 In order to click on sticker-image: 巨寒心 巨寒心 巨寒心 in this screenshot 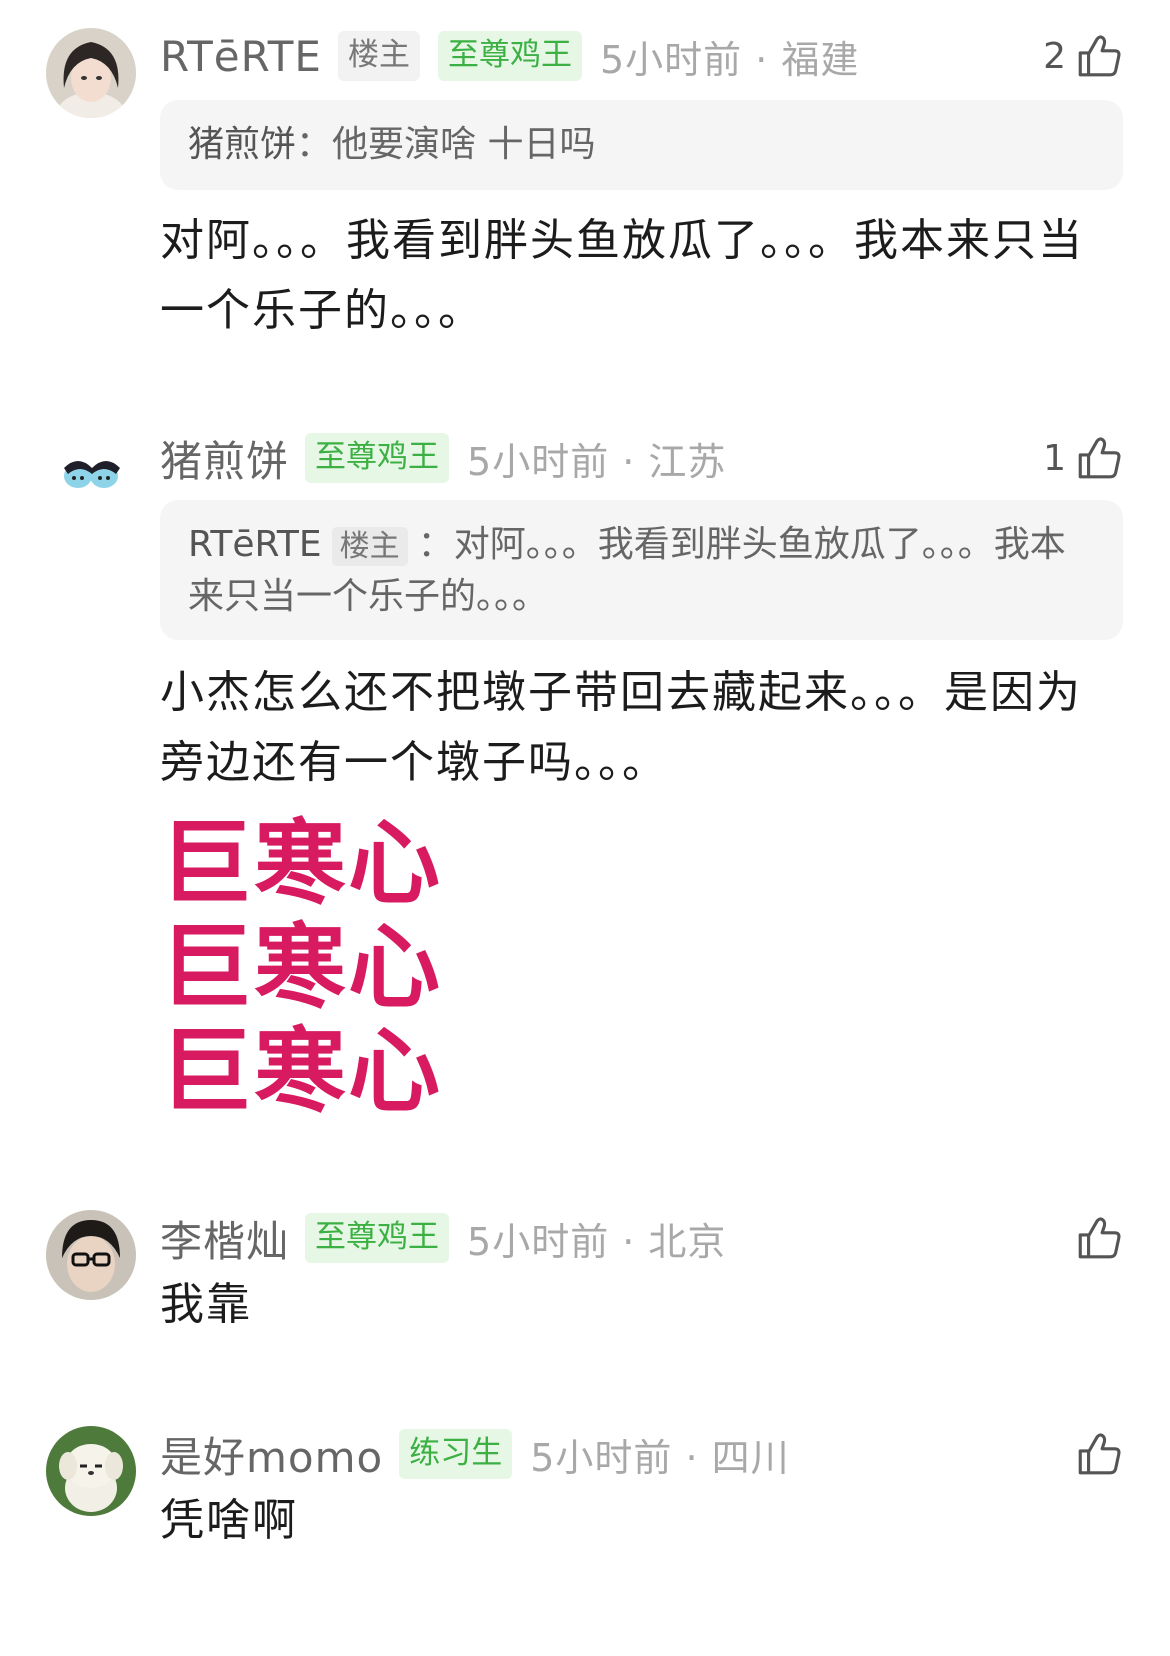, I will do `click(330, 968)`.